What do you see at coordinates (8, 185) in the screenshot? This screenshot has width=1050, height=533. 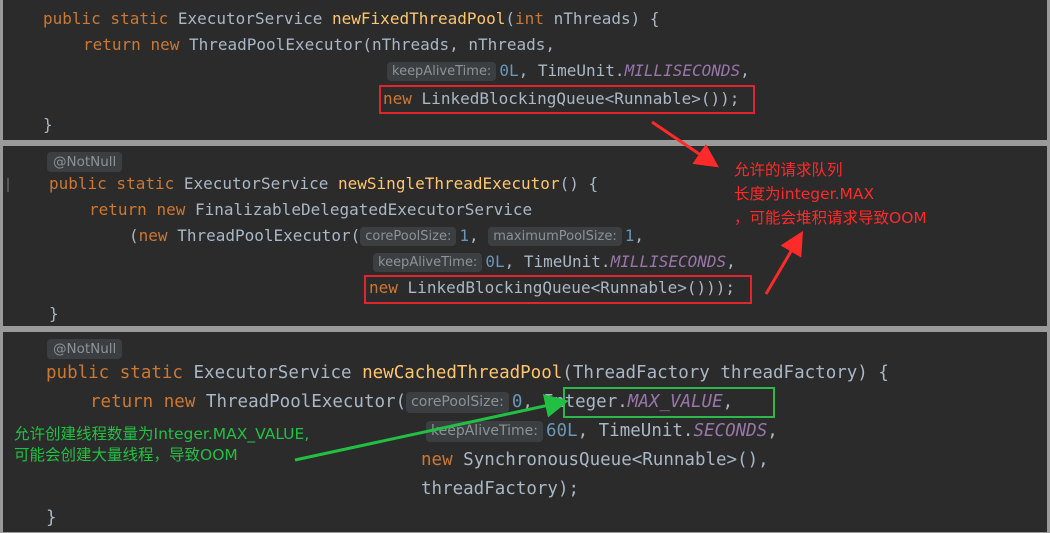 I see `gutter-marker` at bounding box center [8, 185].